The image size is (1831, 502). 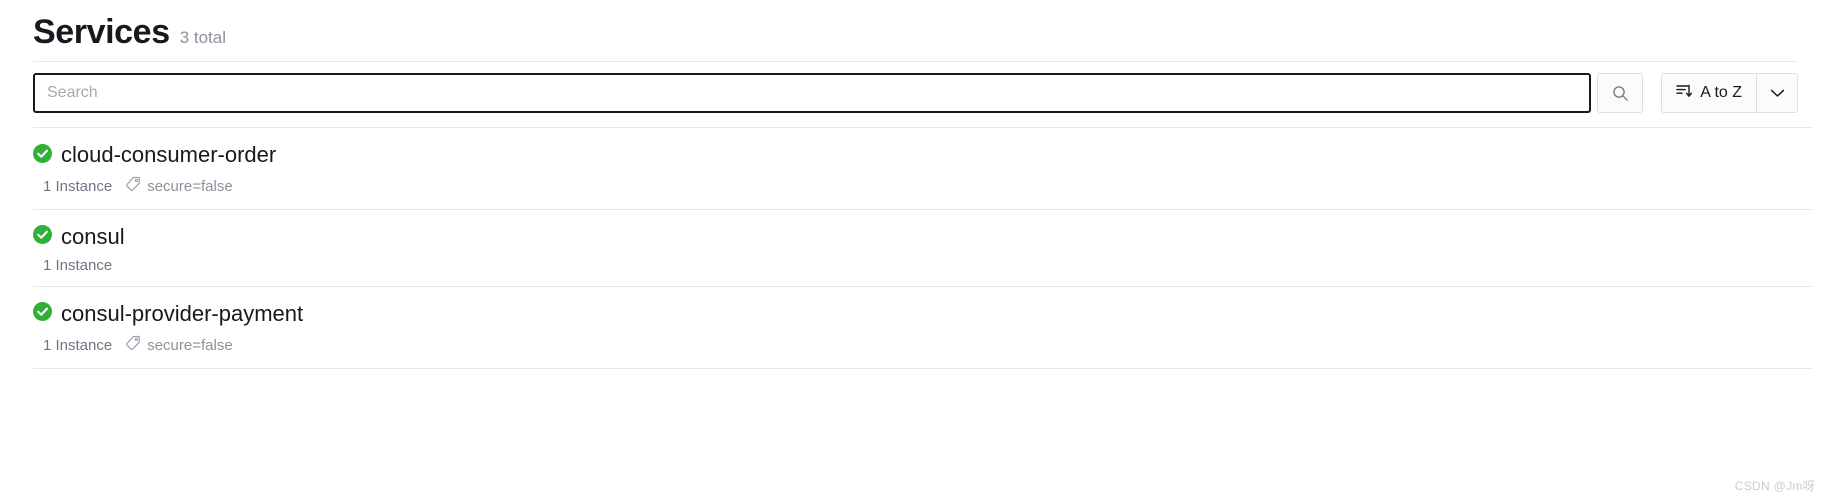 I want to click on sort-control-group: A to Z, so click(x=1729, y=93).